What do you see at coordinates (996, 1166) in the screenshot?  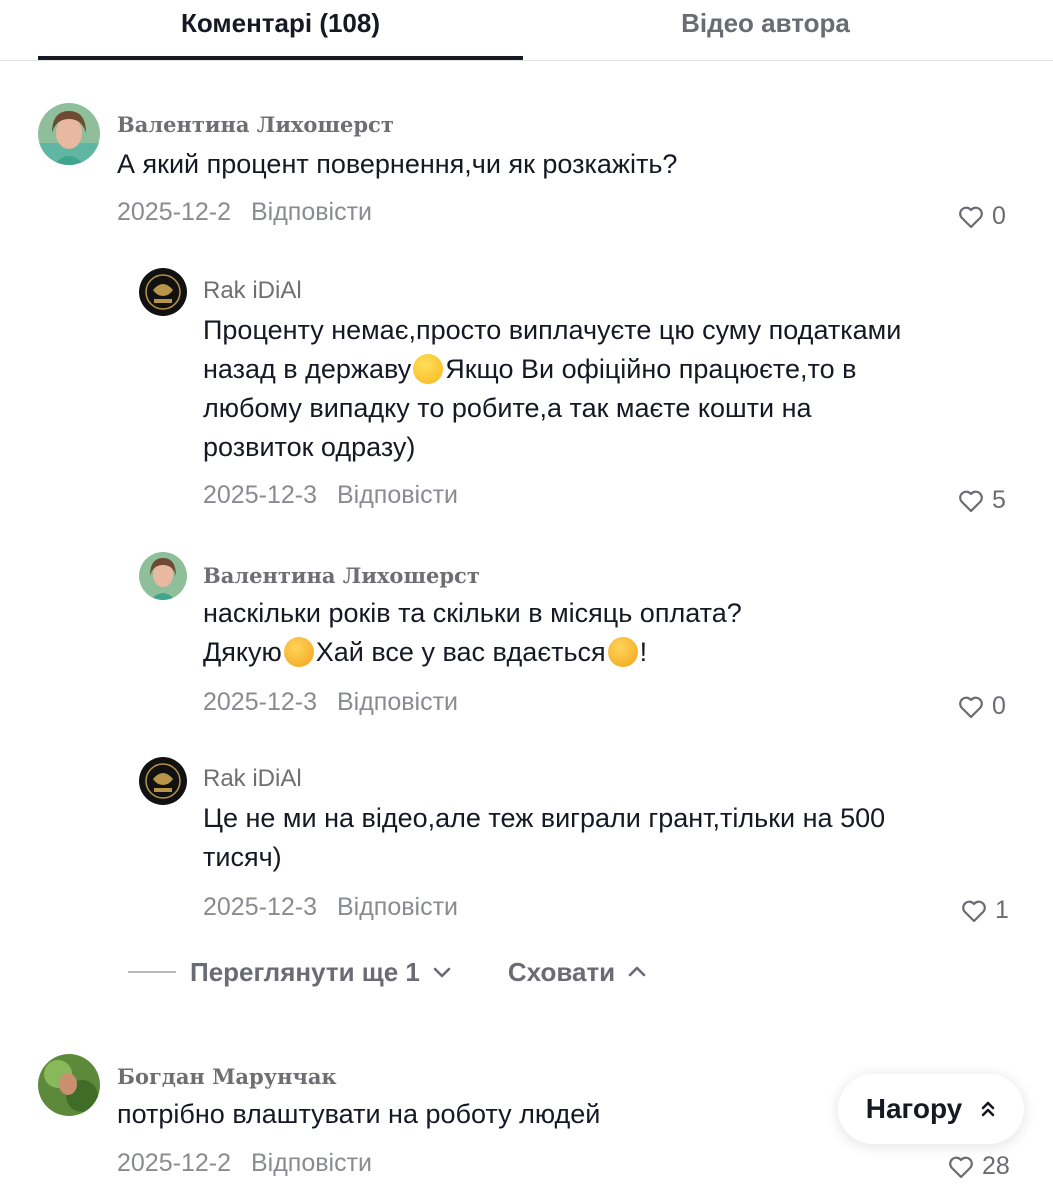 I see `like-count: 28` at bounding box center [996, 1166].